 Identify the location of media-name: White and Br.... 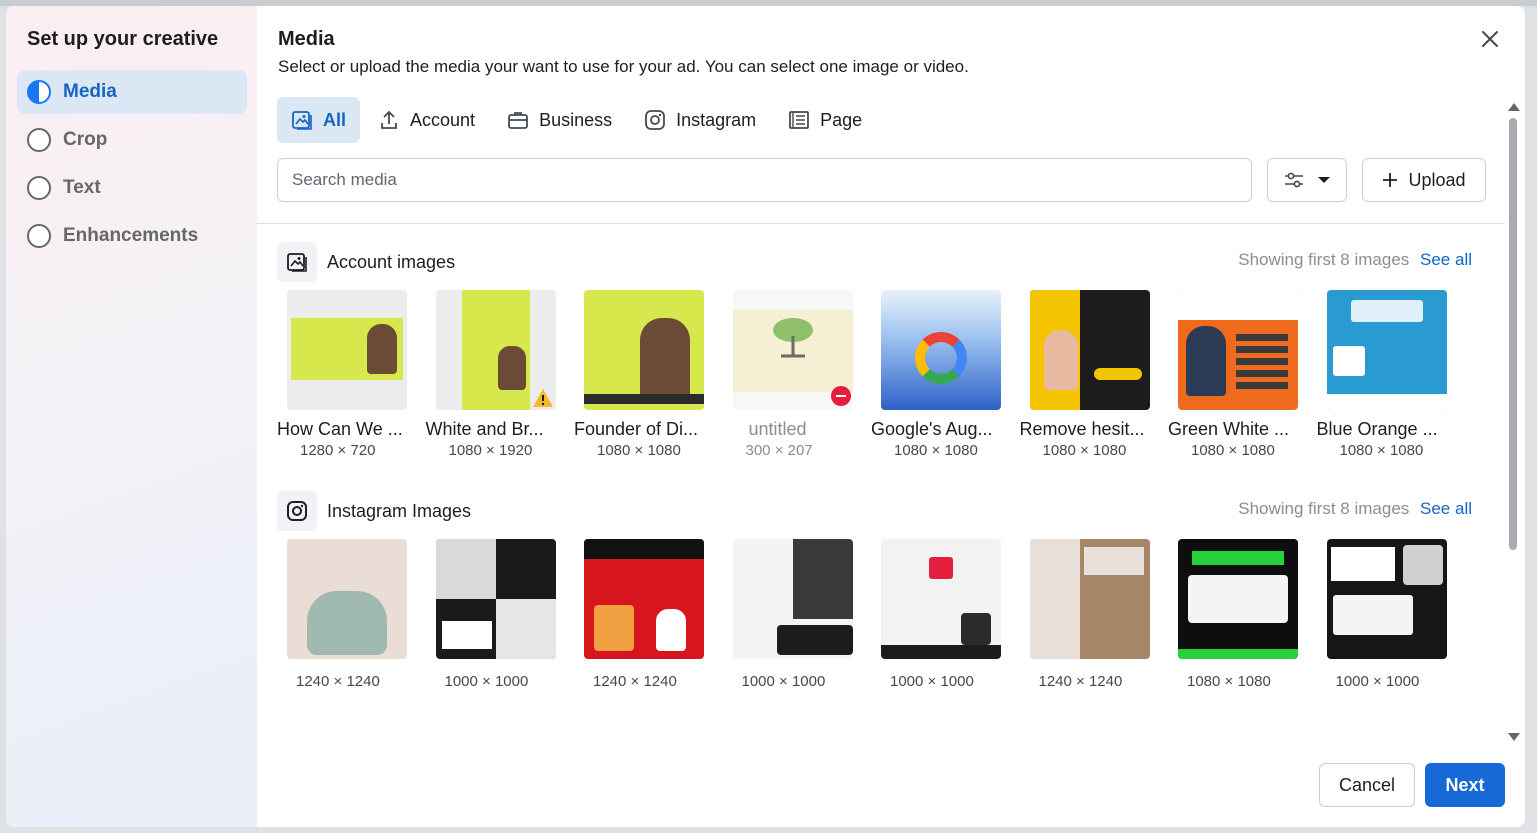
(484, 429).